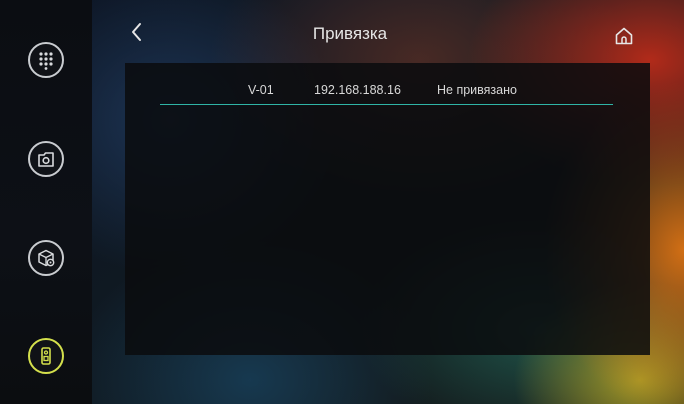 The image size is (684, 404). I want to click on keypad-icon, so click(46, 61).